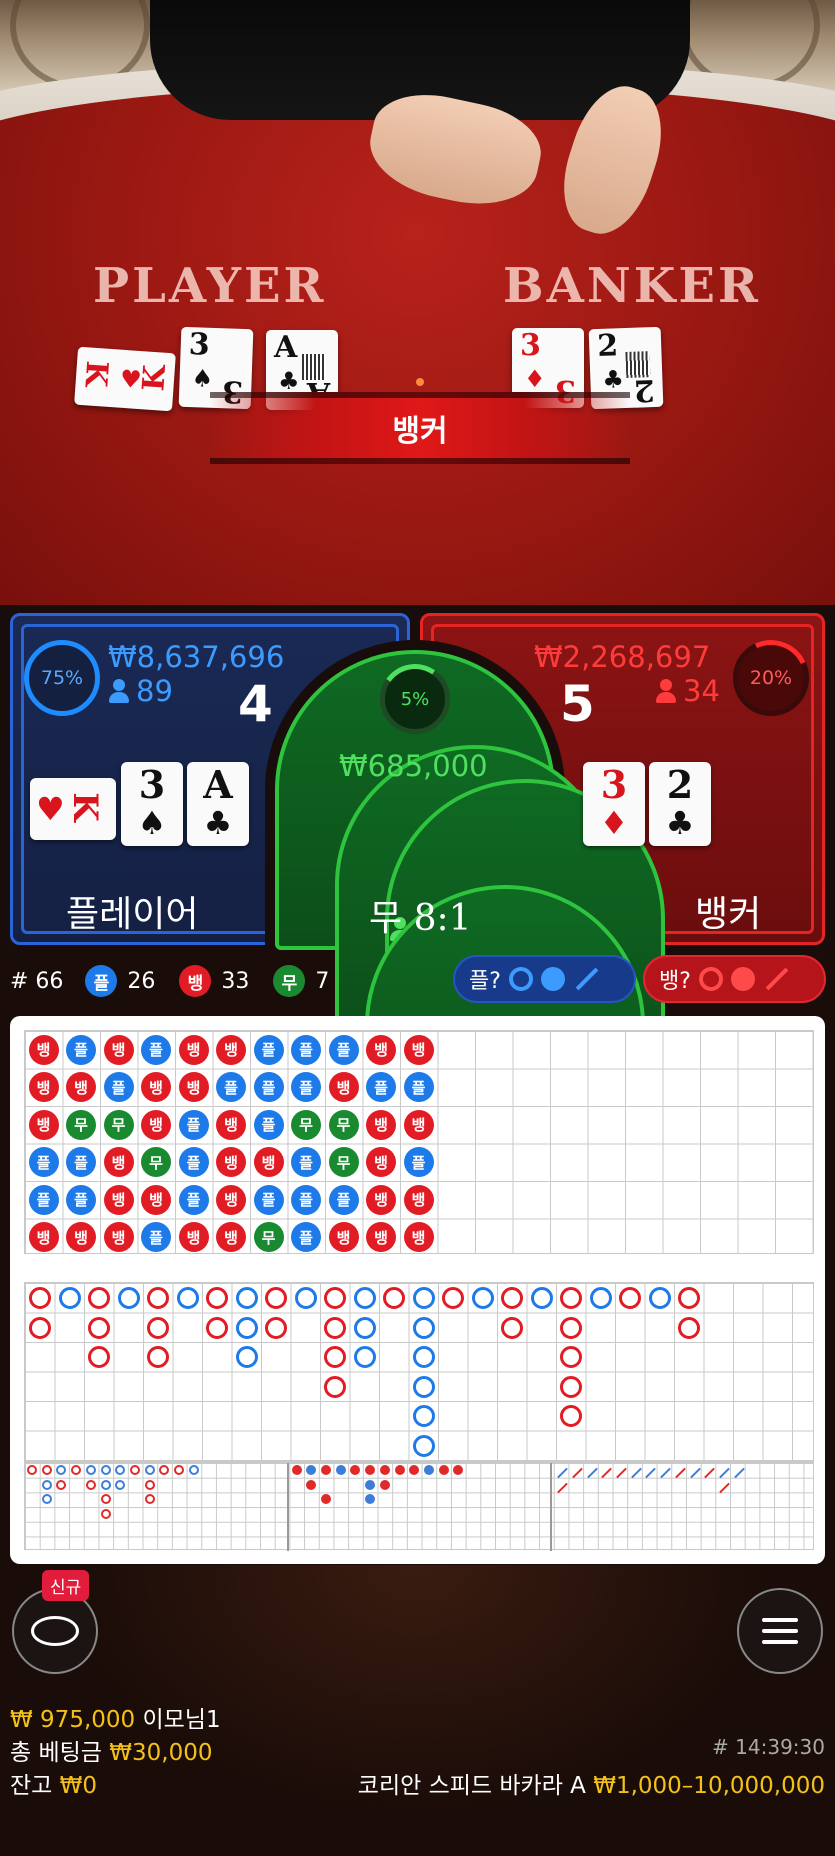  I want to click on table-name: 코리안 스피드 바카라 A, so click(471, 1786).